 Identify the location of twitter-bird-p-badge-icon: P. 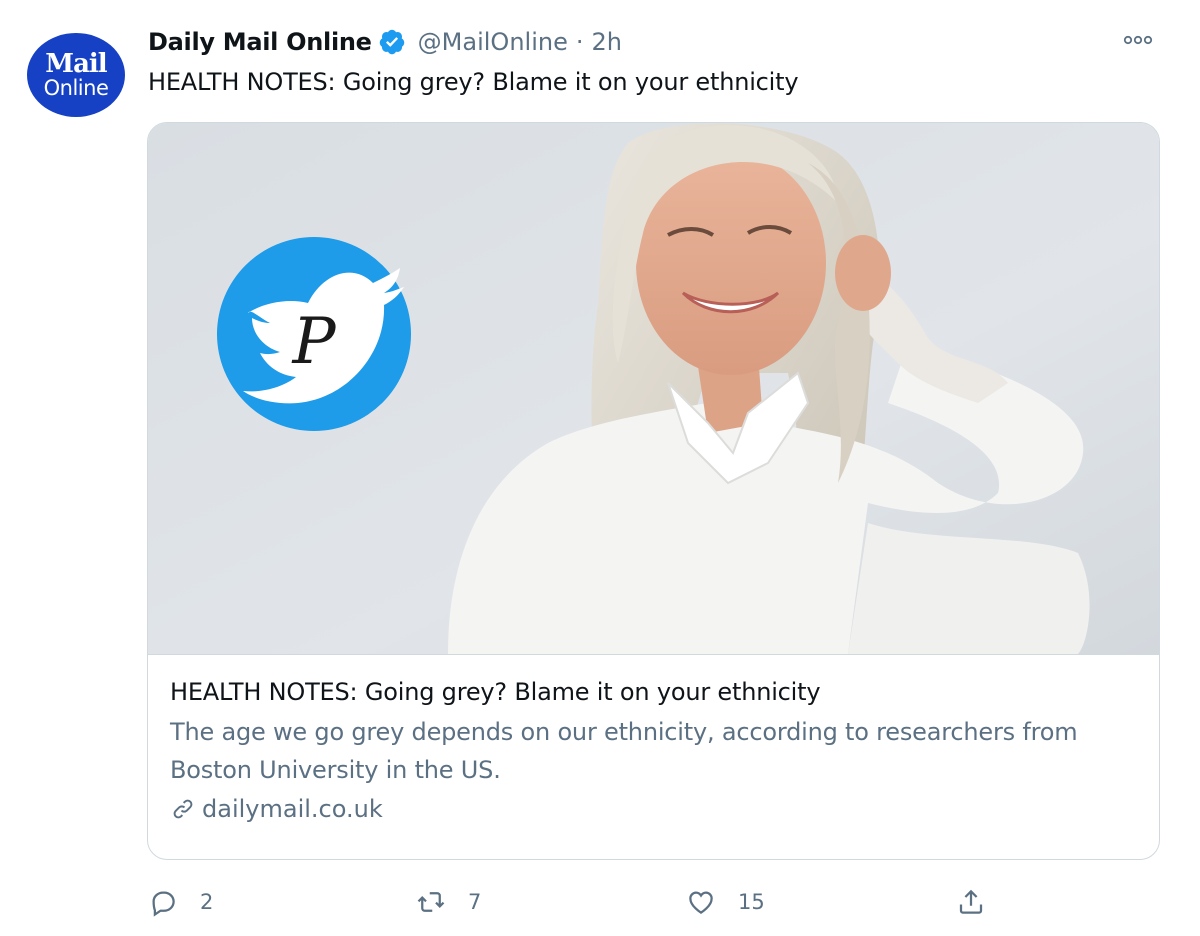
(314, 334).